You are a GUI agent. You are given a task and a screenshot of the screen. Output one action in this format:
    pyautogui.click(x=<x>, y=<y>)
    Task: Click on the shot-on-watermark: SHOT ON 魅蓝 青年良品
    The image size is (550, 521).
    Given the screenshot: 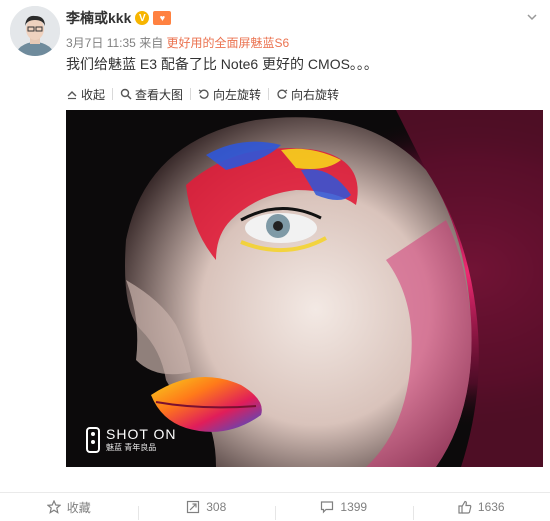 What is the action you would take?
    pyautogui.click(x=131, y=439)
    